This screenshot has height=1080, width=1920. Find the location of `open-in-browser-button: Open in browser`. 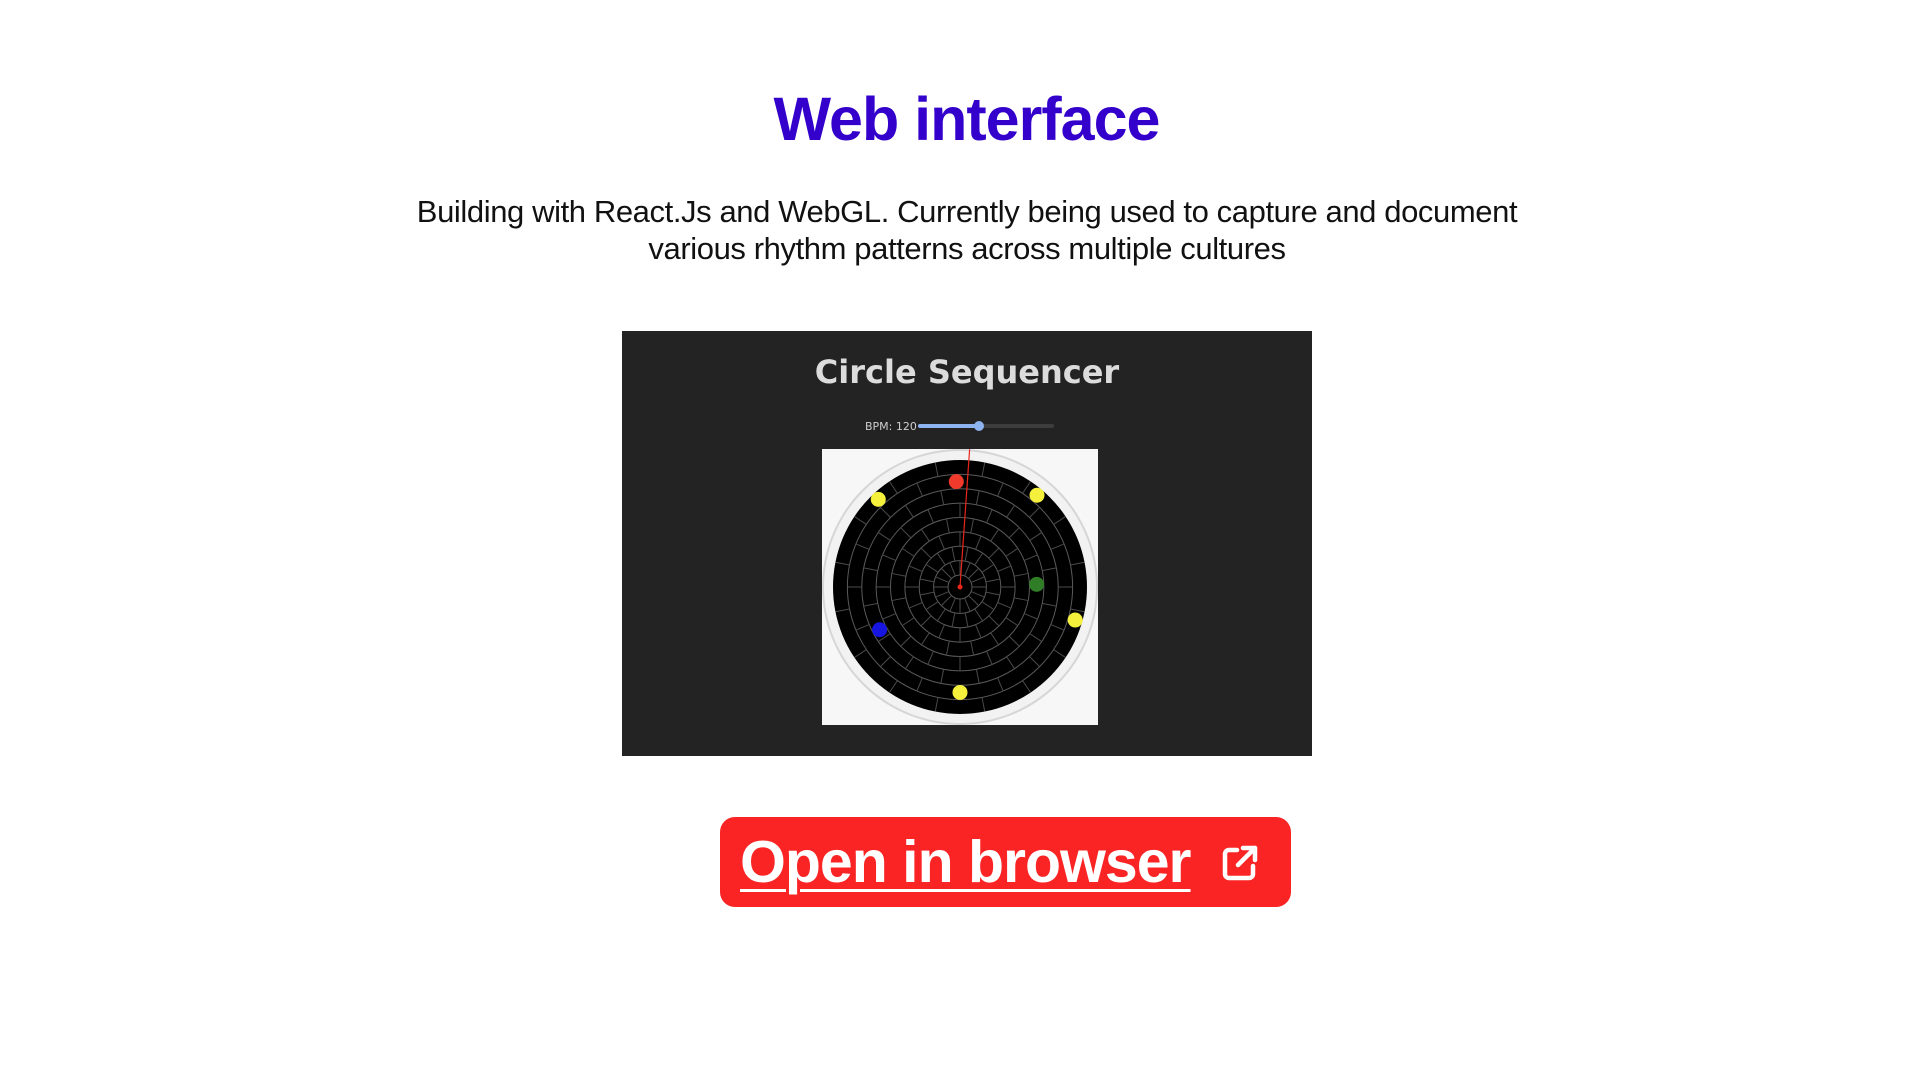

open-in-browser-button: Open in browser is located at coordinates (1005, 862).